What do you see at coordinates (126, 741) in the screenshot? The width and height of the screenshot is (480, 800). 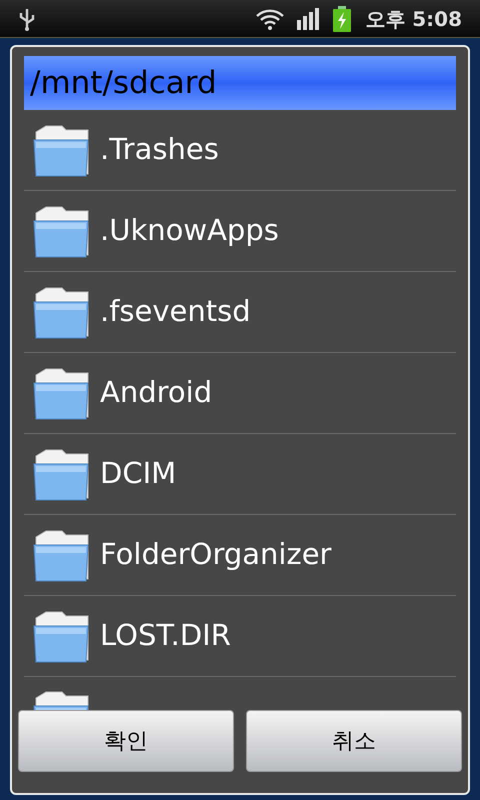 I see `dialog-button: 확인` at bounding box center [126, 741].